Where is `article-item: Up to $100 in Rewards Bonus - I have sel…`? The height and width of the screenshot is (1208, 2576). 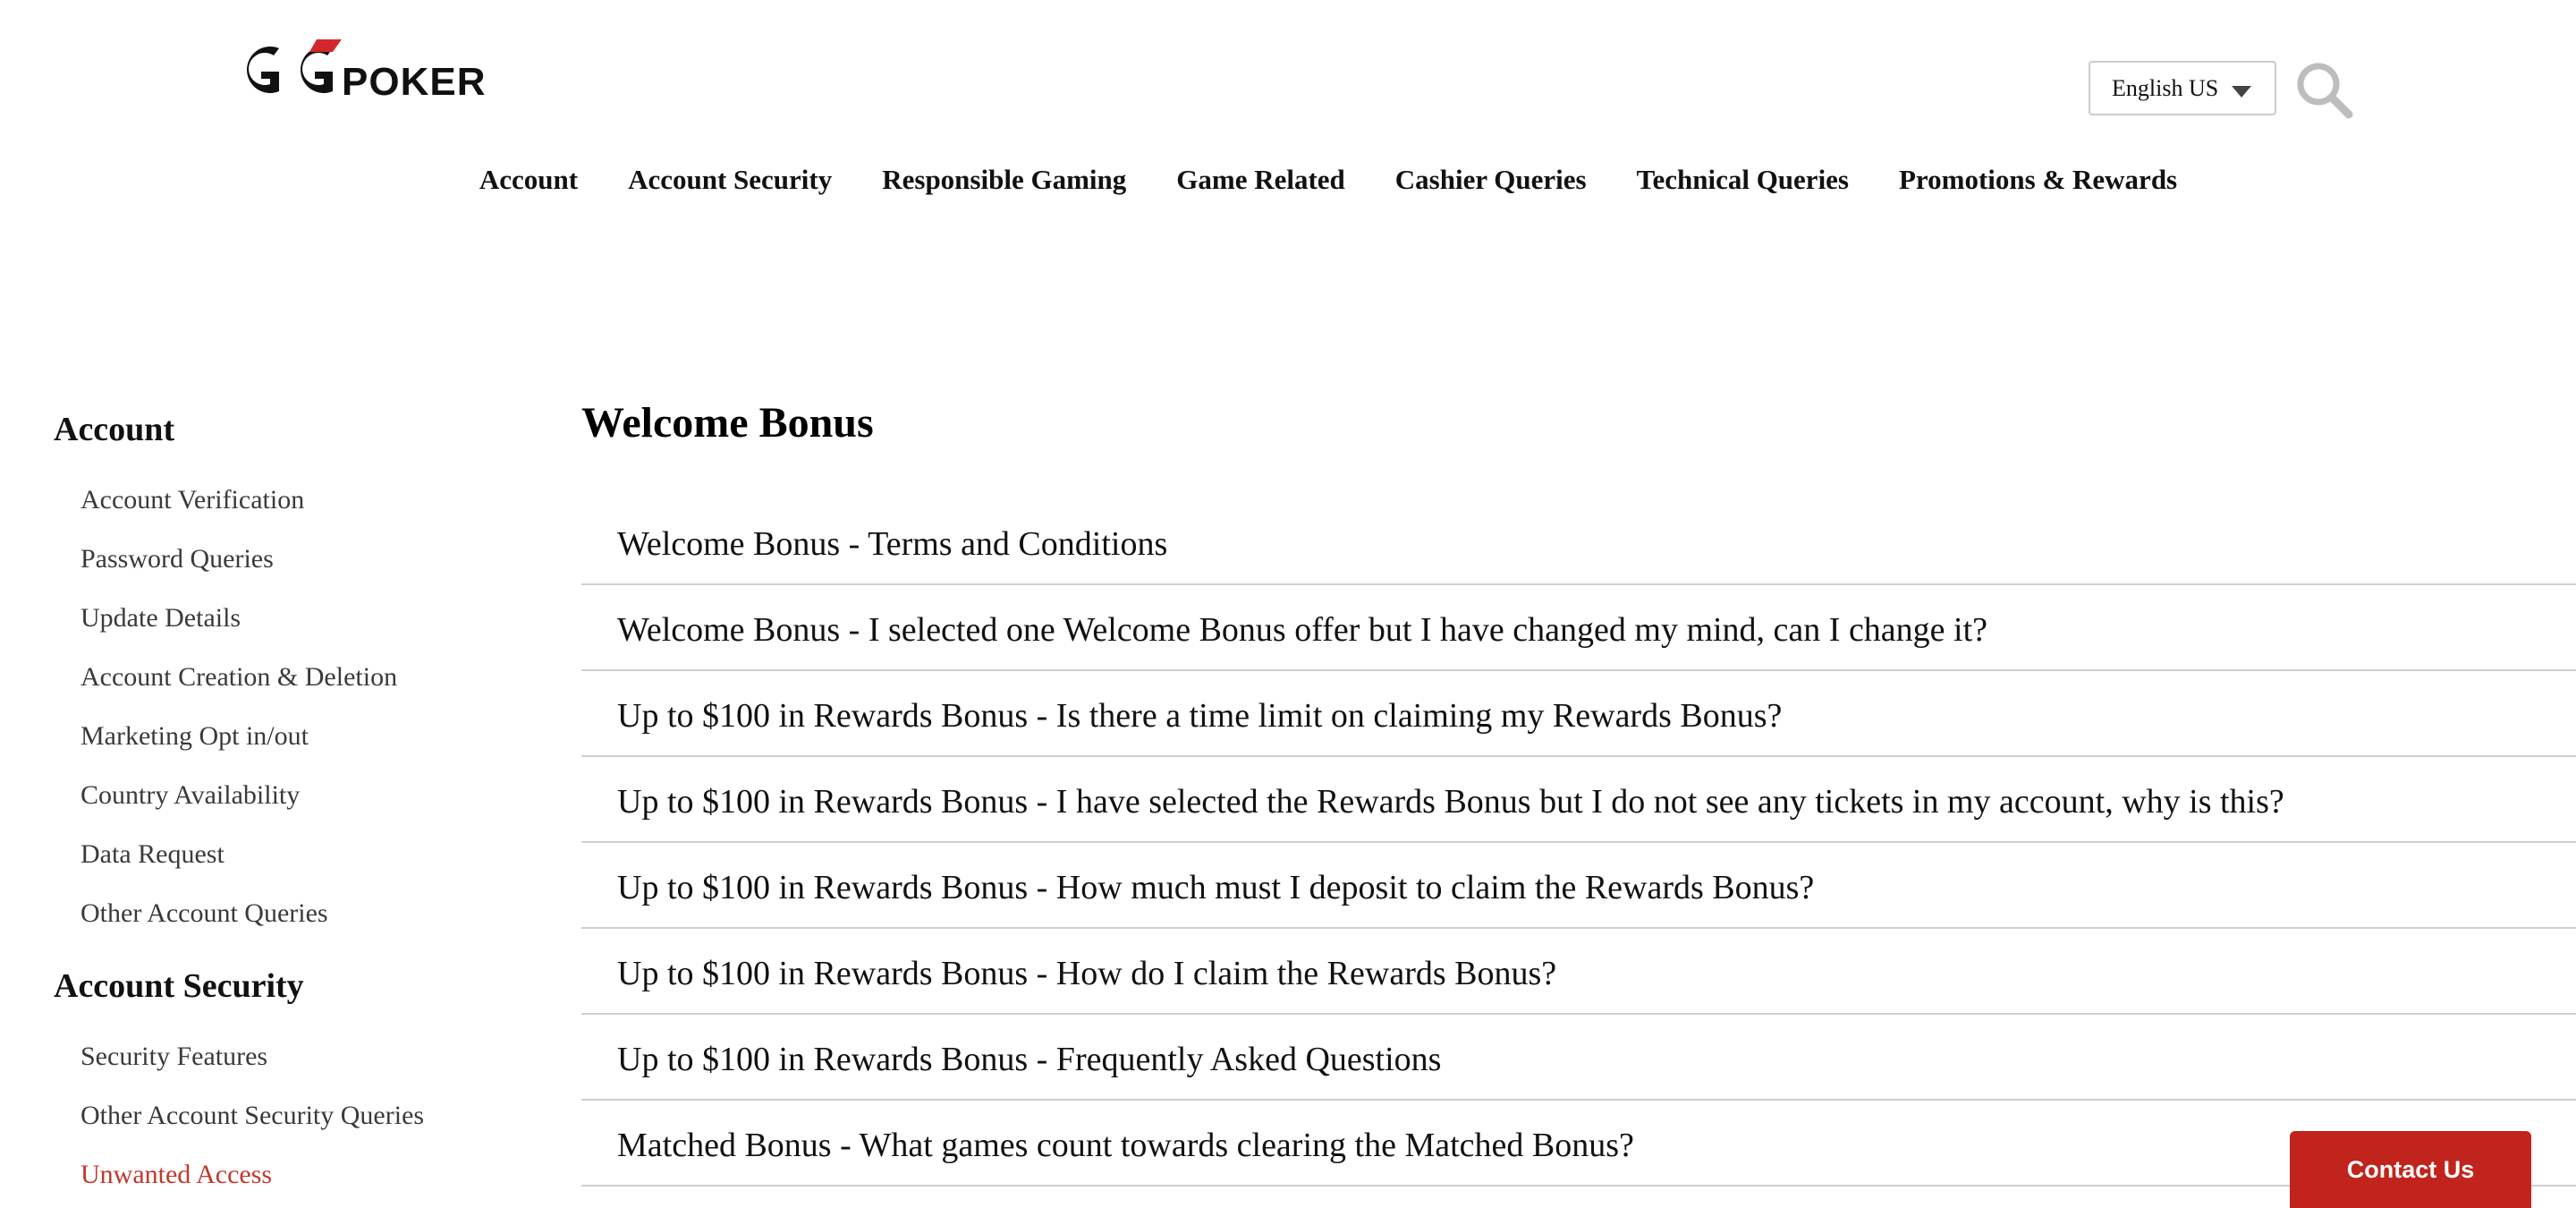 article-item: Up to $100 in Rewards Bonus - I have sel… is located at coordinates (1578, 800).